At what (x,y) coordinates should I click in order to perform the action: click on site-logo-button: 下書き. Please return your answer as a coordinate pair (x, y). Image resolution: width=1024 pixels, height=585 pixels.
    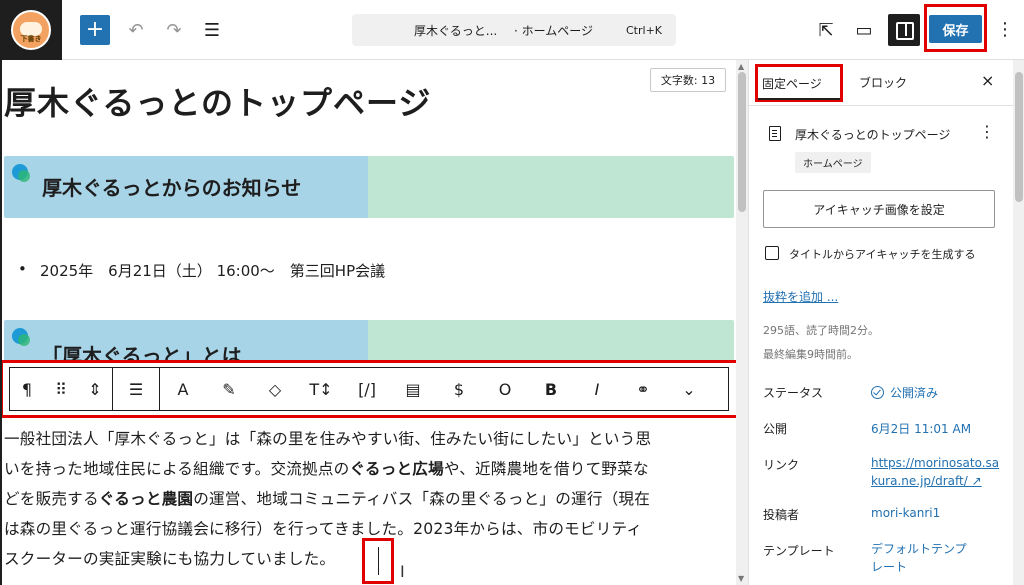
    Looking at the image, I should click on (31, 30).